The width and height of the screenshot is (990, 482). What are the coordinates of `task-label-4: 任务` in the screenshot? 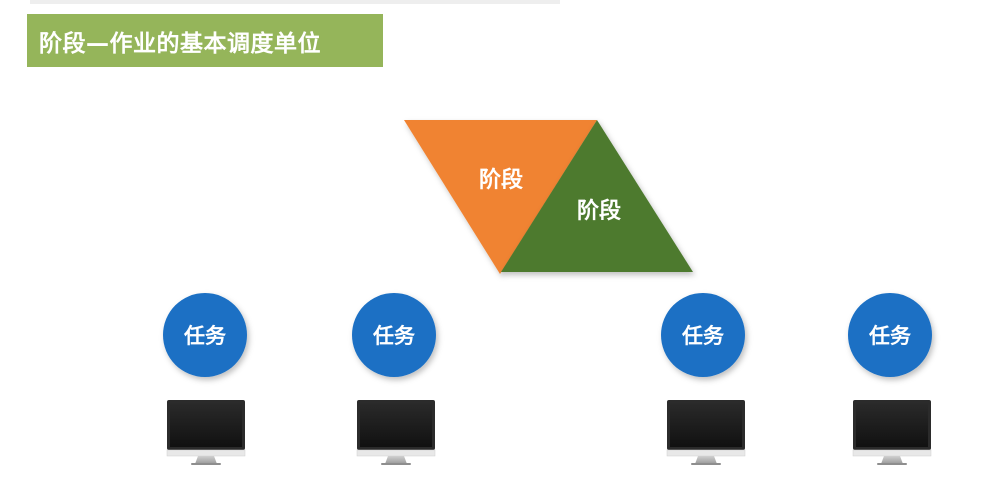 It's located at (890, 336).